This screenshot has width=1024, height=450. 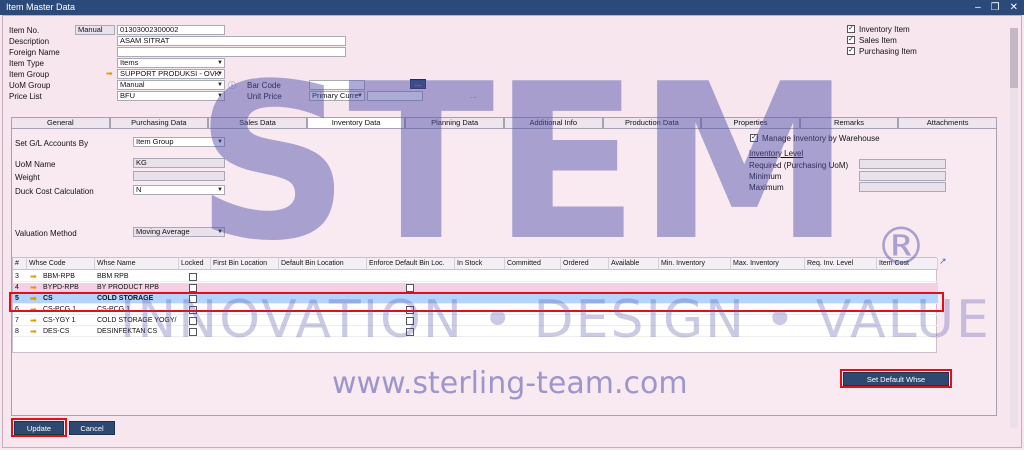 What do you see at coordinates (1014, 228) in the screenshot?
I see `vertical-scrollbar` at bounding box center [1014, 228].